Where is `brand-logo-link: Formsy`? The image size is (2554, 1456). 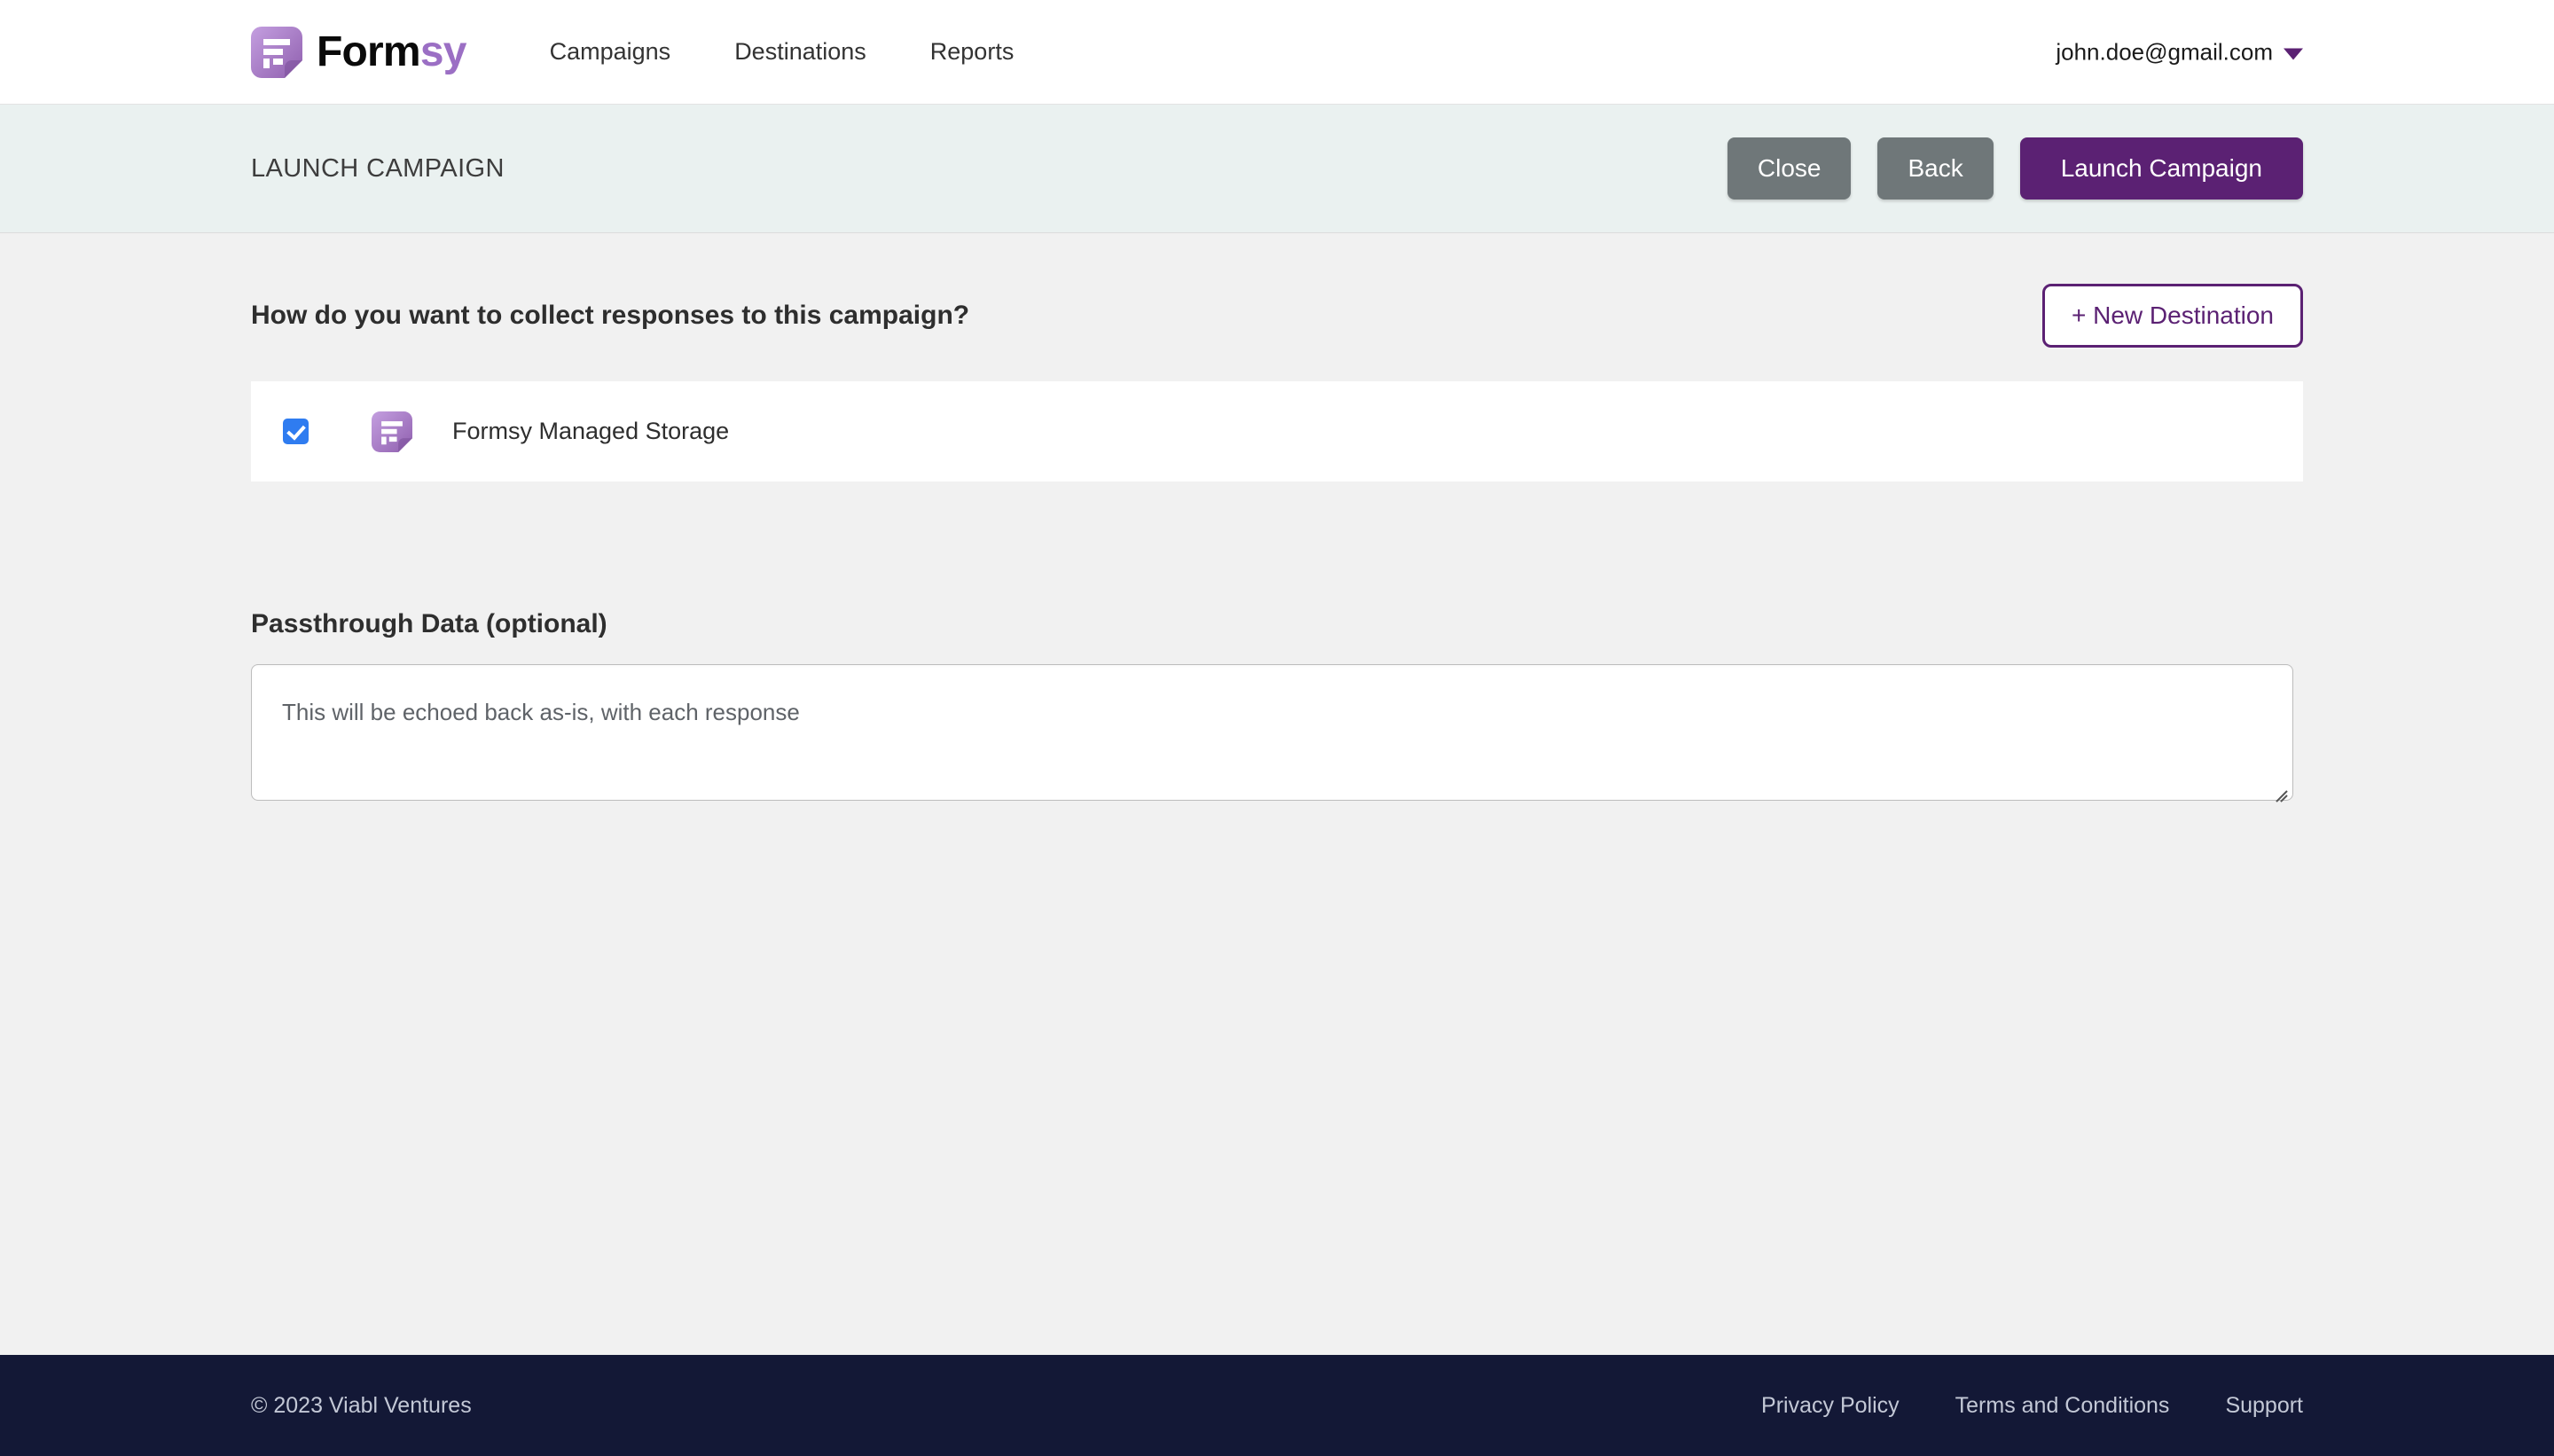
brand-logo-link: Formsy is located at coordinates (359, 52).